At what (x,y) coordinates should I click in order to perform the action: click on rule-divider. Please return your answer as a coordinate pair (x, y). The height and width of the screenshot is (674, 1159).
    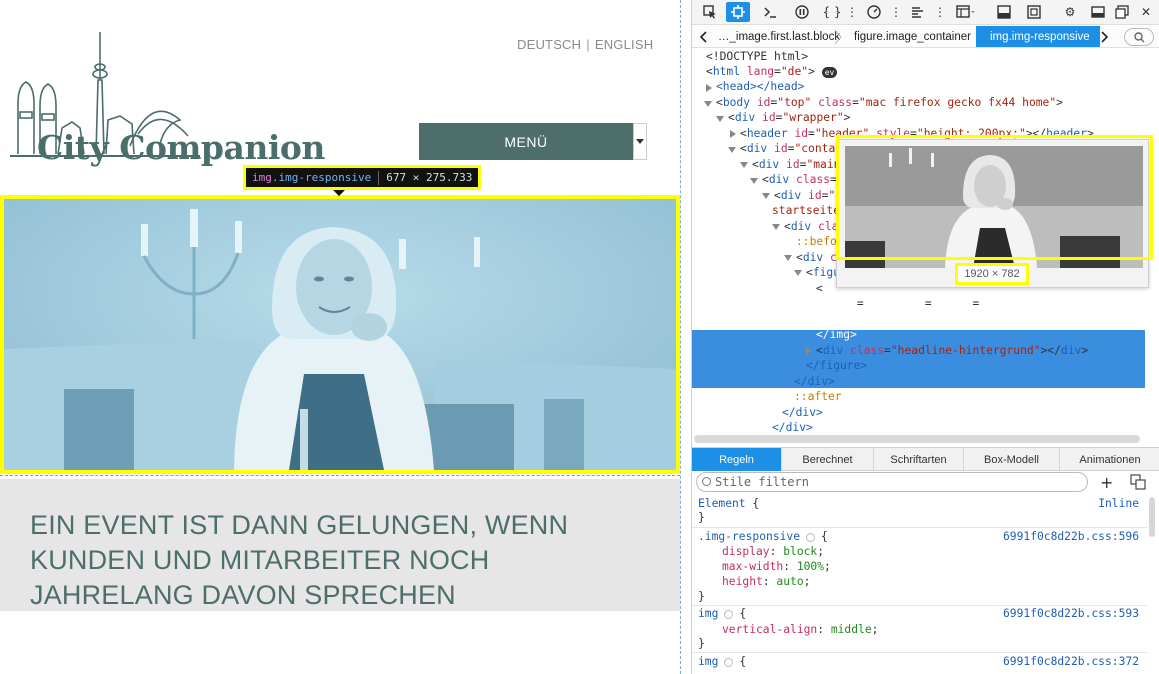
    Looking at the image, I should click on (919, 652).